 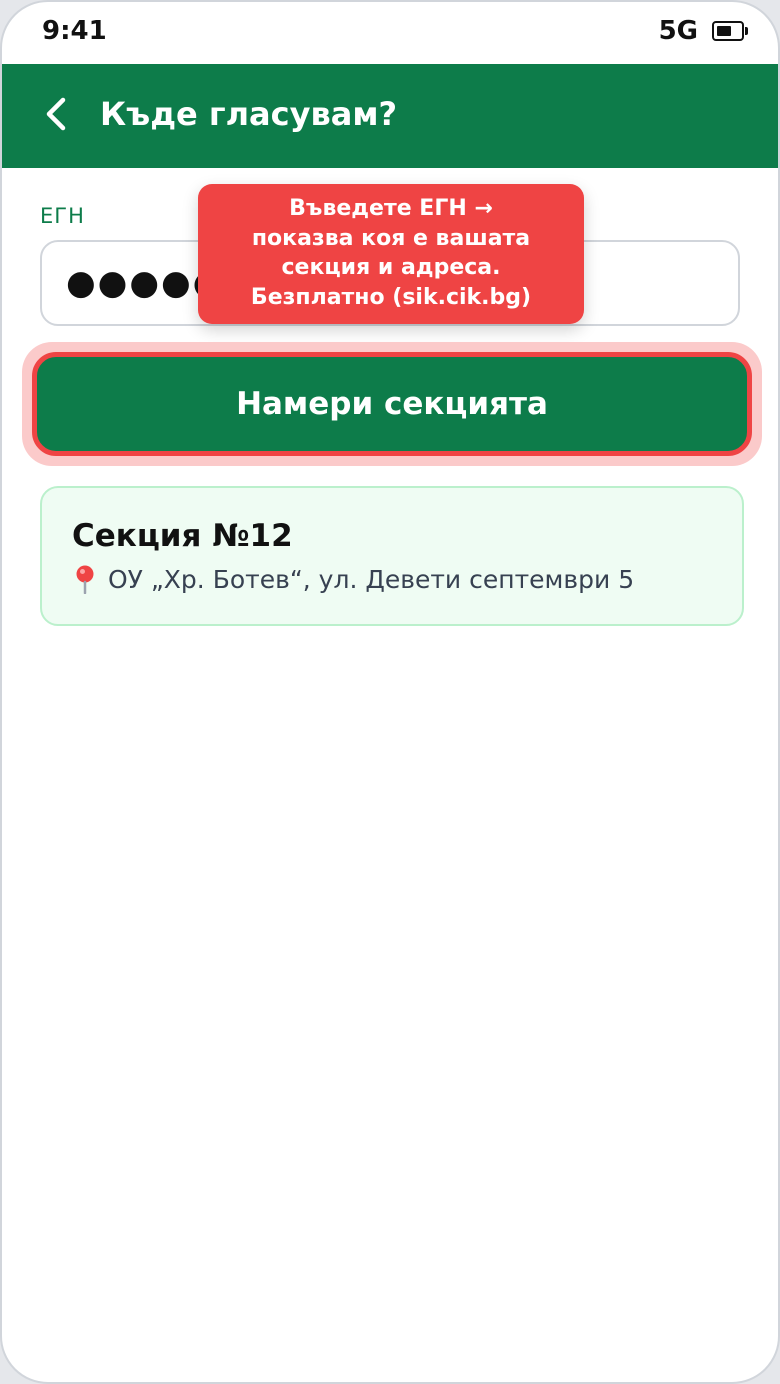 I want to click on back-button, so click(x=56, y=114).